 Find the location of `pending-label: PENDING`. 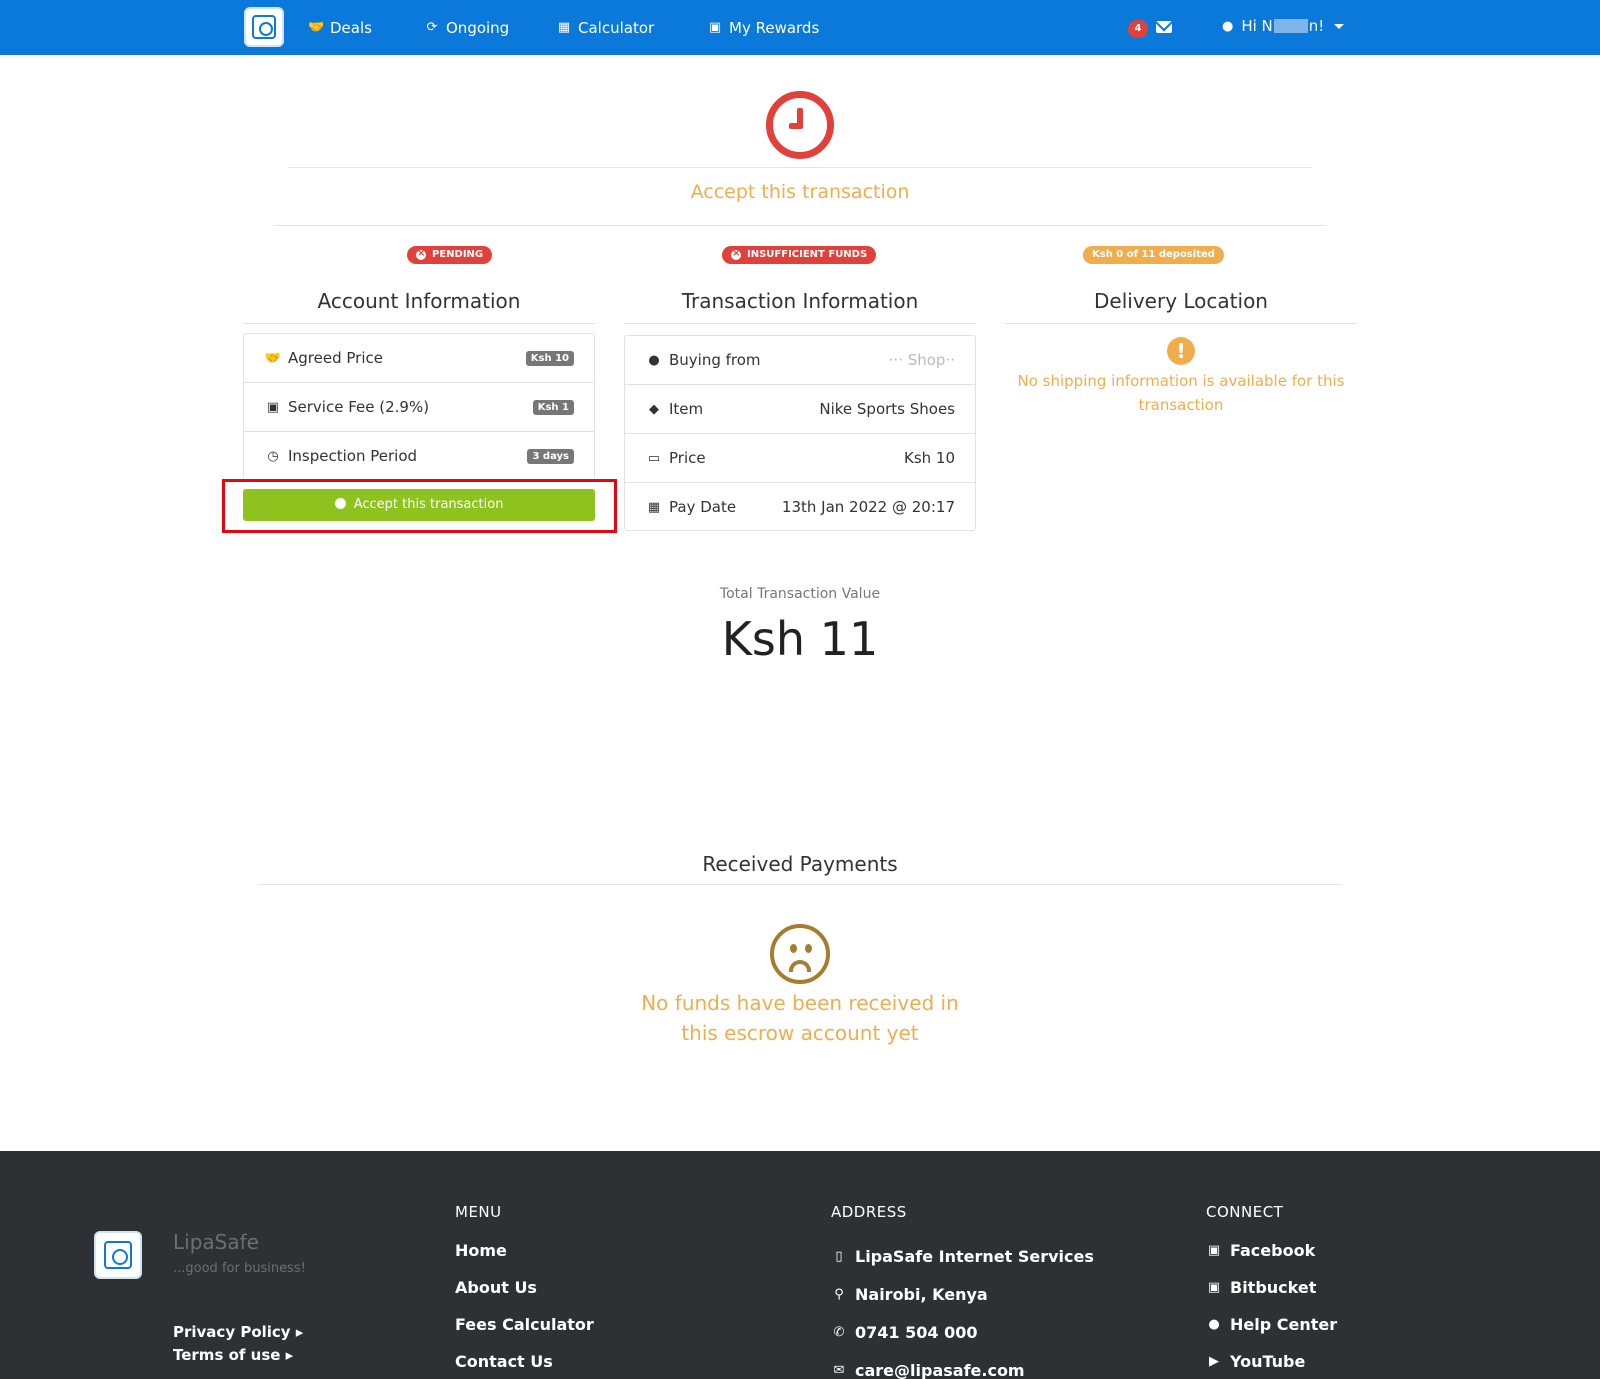

pending-label: PENDING is located at coordinates (458, 254).